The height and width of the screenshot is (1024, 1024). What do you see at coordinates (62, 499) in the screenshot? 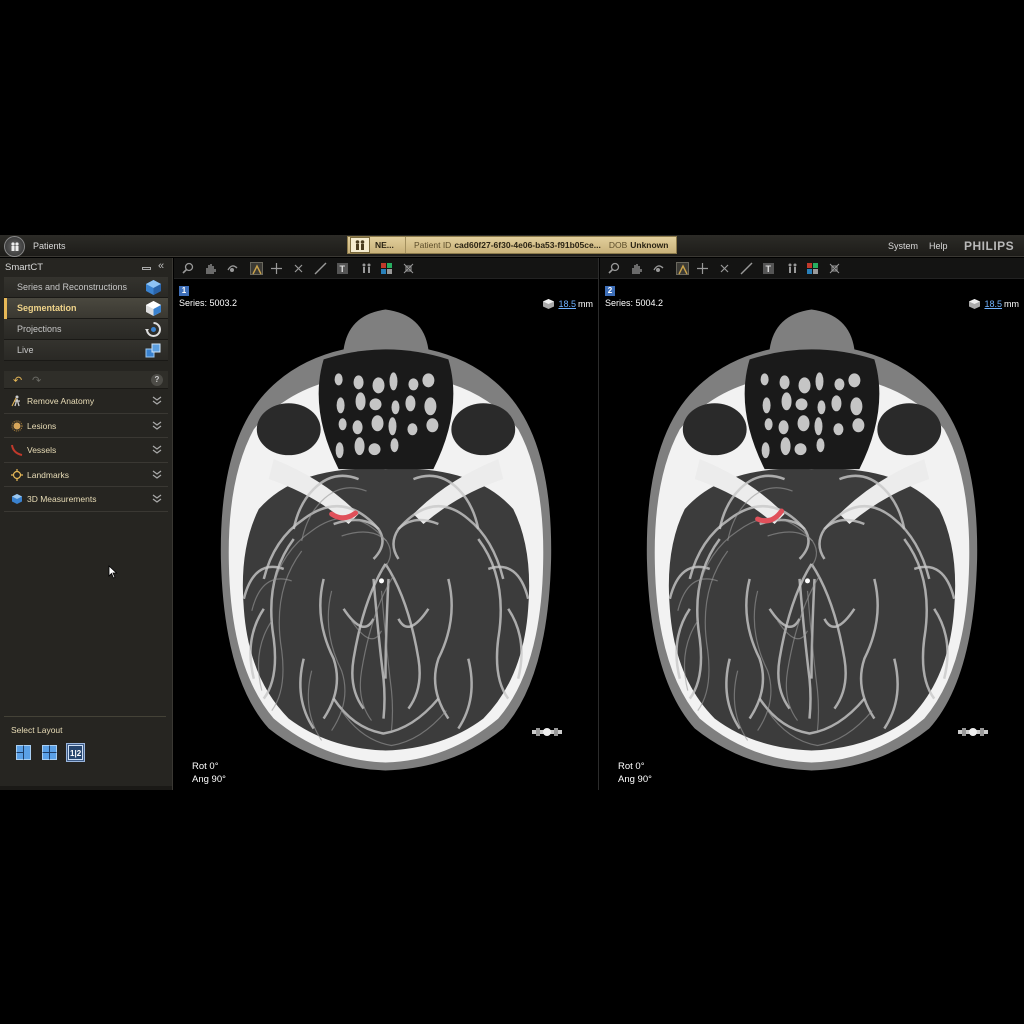
I see `tool-label: 3D Measurements` at bounding box center [62, 499].